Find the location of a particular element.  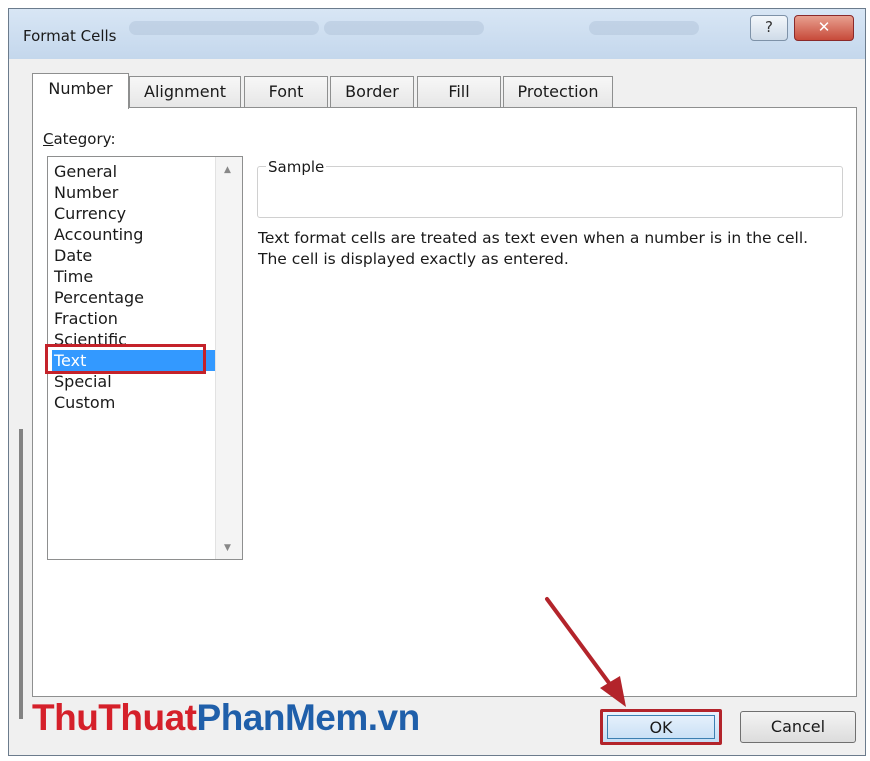

pointer-arrow-annotation is located at coordinates (585, 652).